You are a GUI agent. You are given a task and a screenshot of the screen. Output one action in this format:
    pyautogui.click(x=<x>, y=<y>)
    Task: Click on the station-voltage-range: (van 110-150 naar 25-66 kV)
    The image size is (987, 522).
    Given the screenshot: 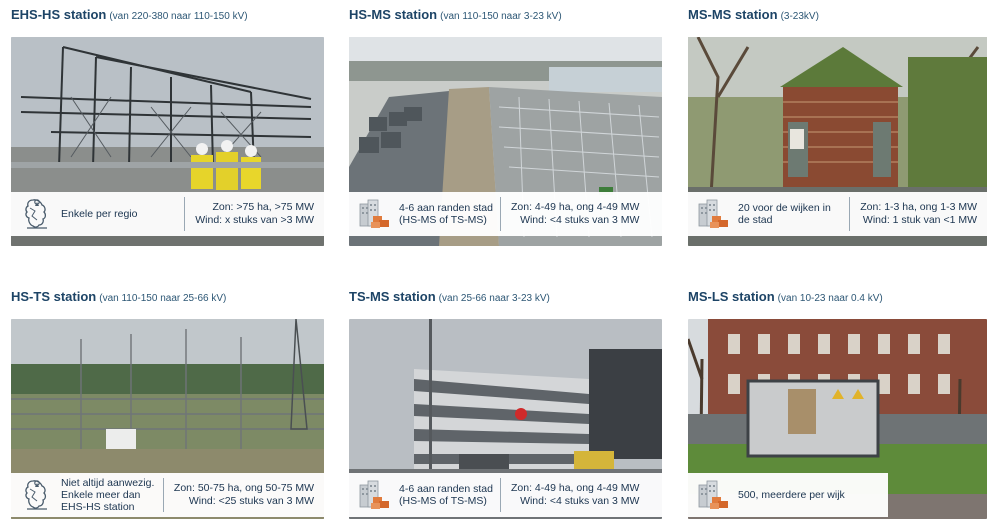 What is the action you would take?
    pyautogui.click(x=163, y=298)
    